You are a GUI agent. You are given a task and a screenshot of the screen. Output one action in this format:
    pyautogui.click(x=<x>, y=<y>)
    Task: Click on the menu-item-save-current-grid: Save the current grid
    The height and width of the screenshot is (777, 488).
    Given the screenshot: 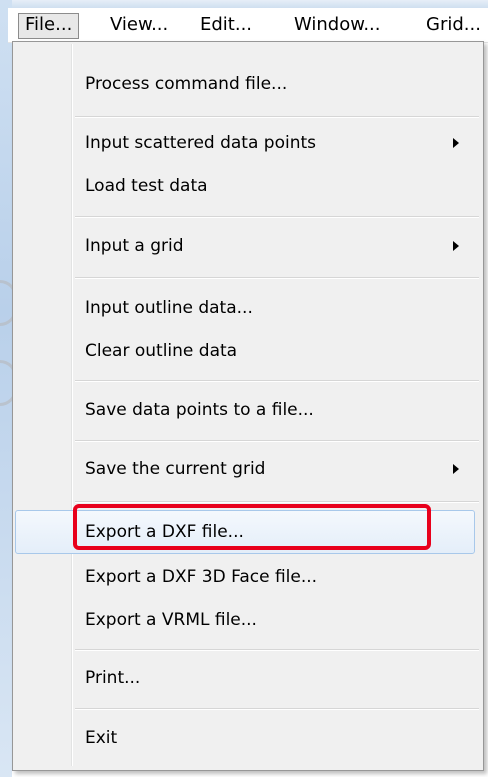 What is the action you would take?
    pyautogui.click(x=245, y=469)
    